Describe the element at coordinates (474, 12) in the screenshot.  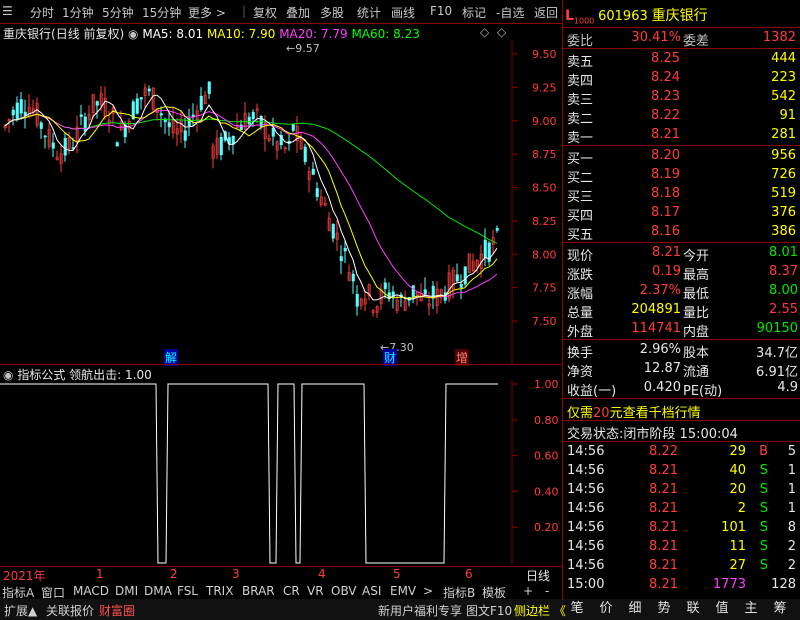
I see `mark-button: 标记` at that location.